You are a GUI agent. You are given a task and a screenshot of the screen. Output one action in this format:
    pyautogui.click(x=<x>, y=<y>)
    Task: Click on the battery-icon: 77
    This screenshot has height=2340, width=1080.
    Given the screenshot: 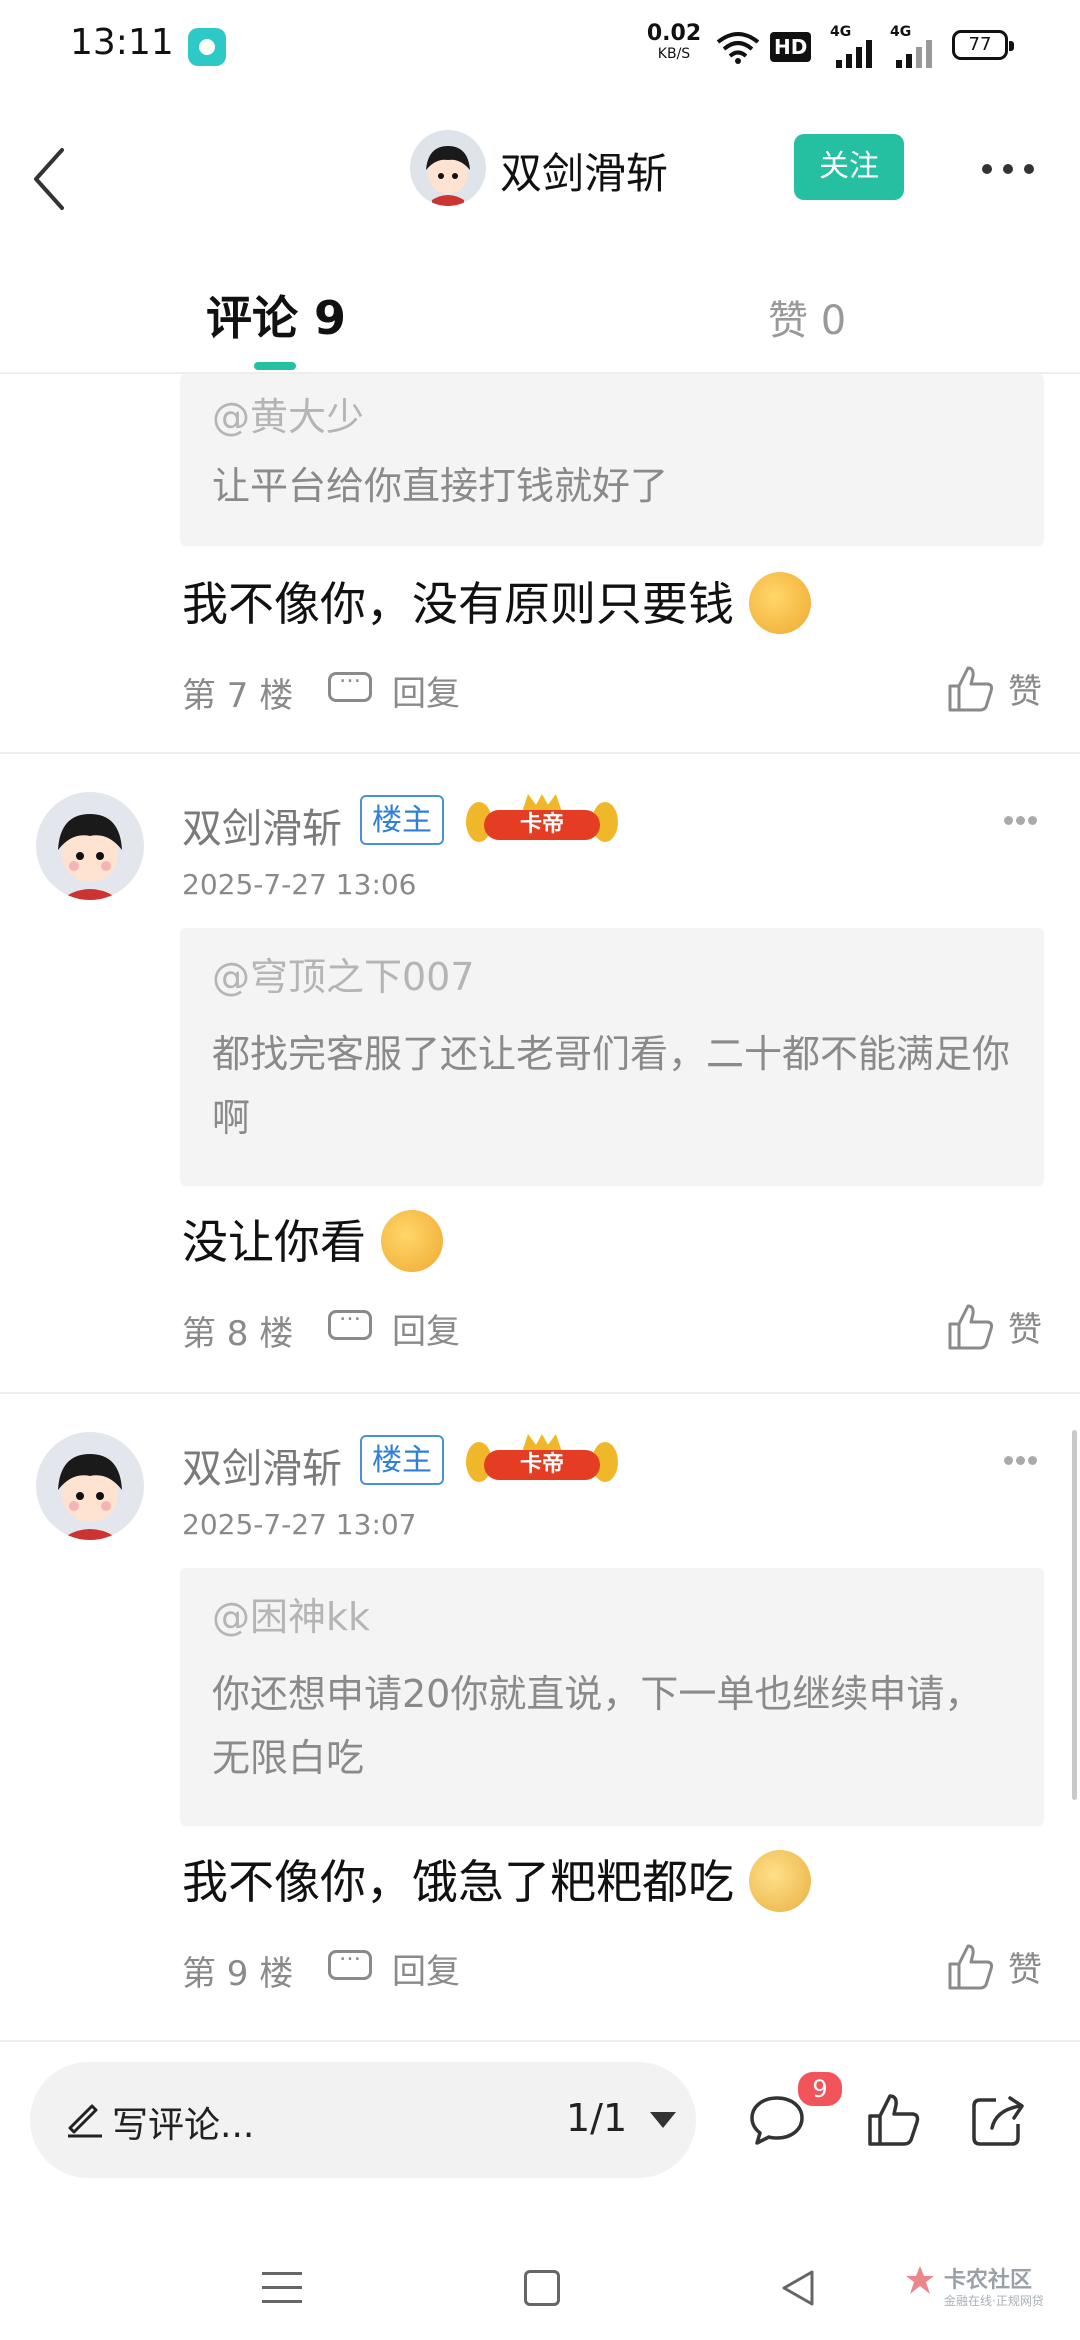 What is the action you would take?
    pyautogui.click(x=983, y=45)
    